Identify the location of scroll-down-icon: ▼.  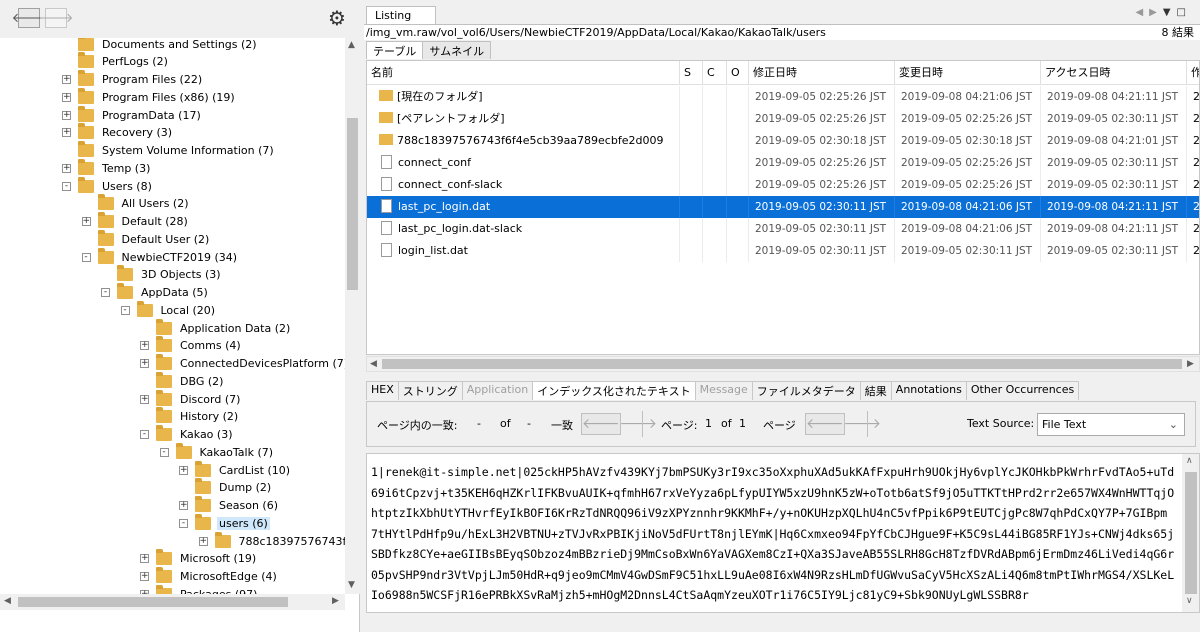
(351, 585).